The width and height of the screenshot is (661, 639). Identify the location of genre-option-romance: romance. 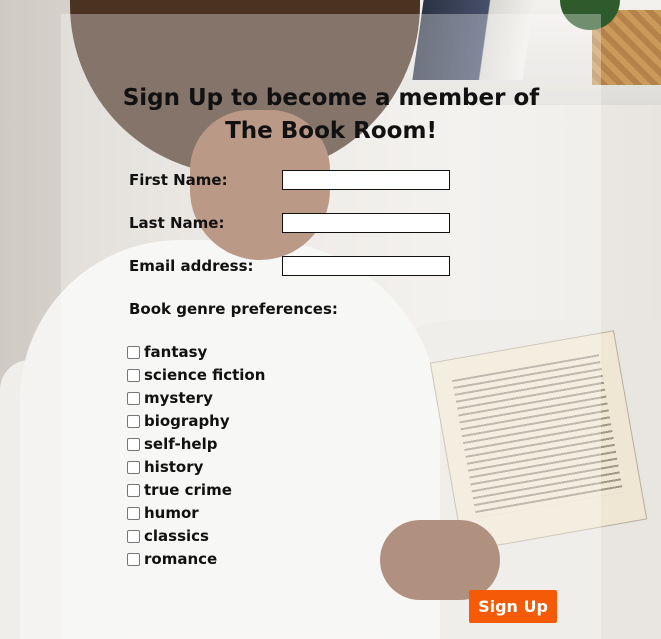
(172, 559).